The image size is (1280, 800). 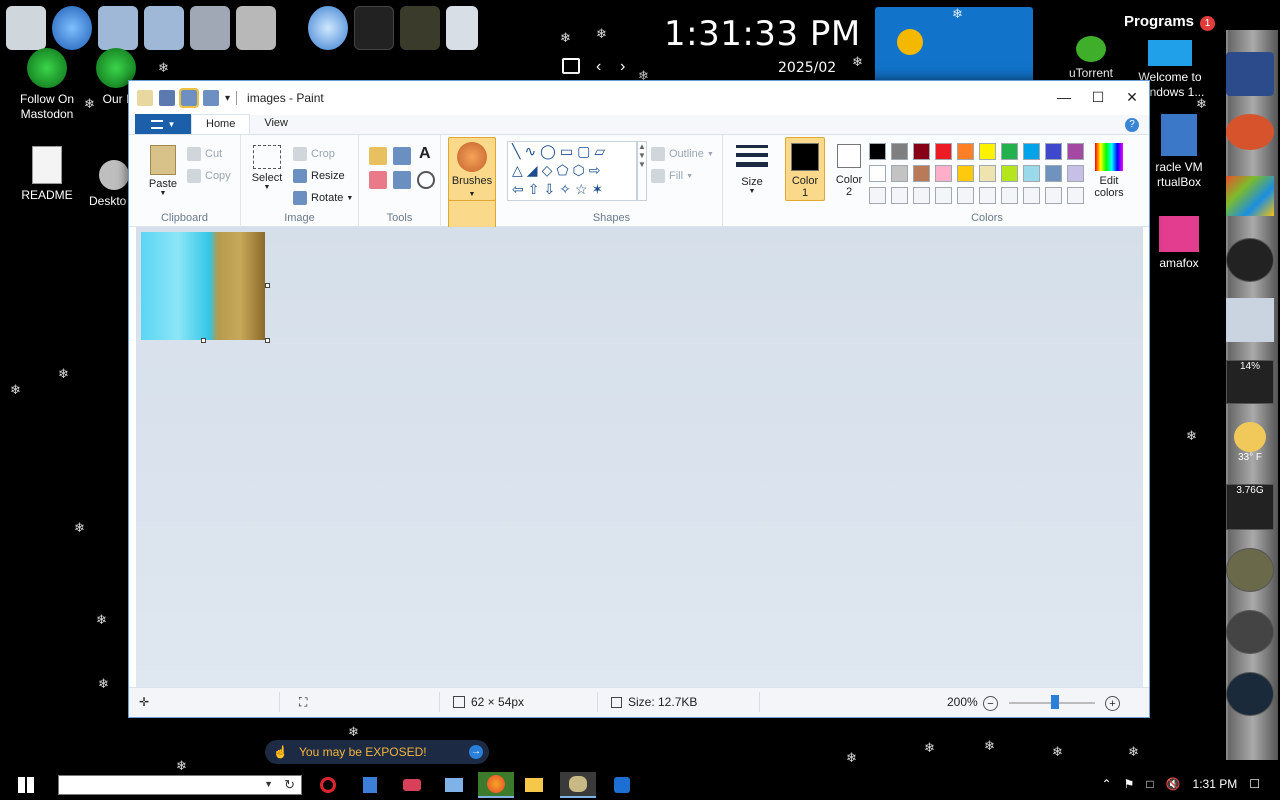 I want to click on zoom-slider-thumb, so click(x=1055, y=702).